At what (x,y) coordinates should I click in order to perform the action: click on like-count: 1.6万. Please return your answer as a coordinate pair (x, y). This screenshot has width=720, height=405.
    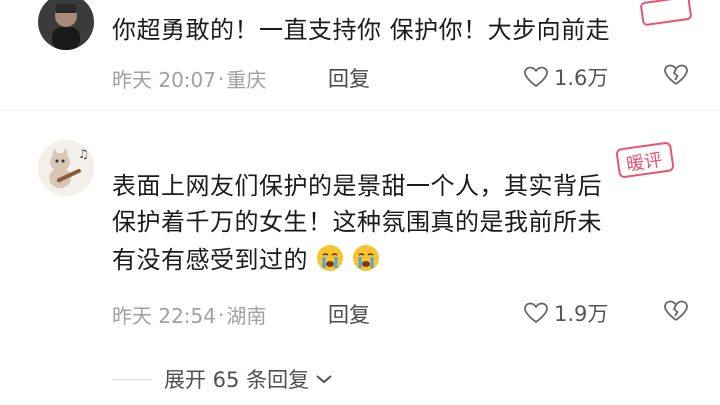
    Looking at the image, I should click on (581, 78).